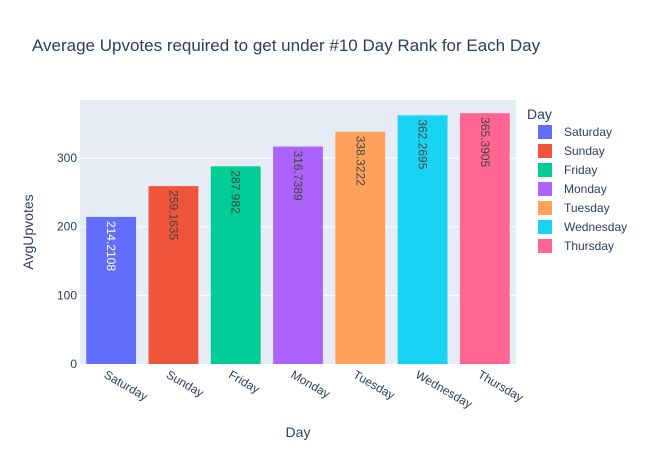 The height and width of the screenshot is (450, 650). What do you see at coordinates (244, 381) in the screenshot?
I see `x-tick-label: Friday` at bounding box center [244, 381].